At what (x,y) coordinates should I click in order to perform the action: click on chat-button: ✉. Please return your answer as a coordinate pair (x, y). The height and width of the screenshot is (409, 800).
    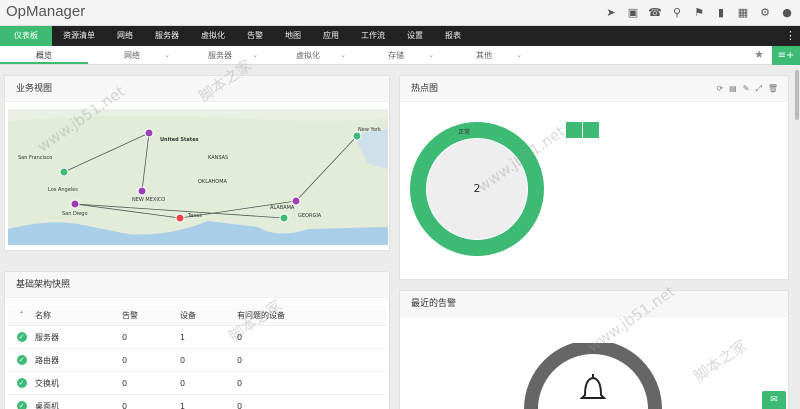
    Looking at the image, I should click on (774, 400).